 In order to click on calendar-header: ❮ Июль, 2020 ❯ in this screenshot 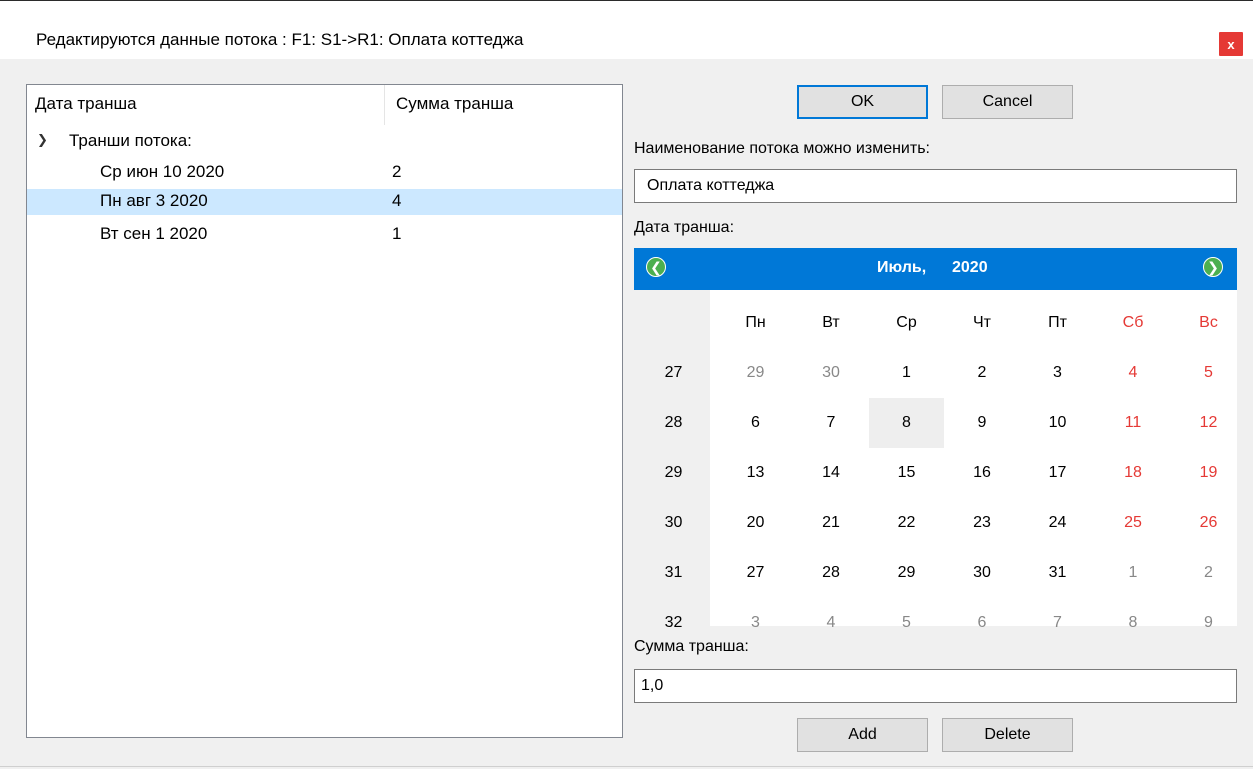, I will do `click(935, 269)`.